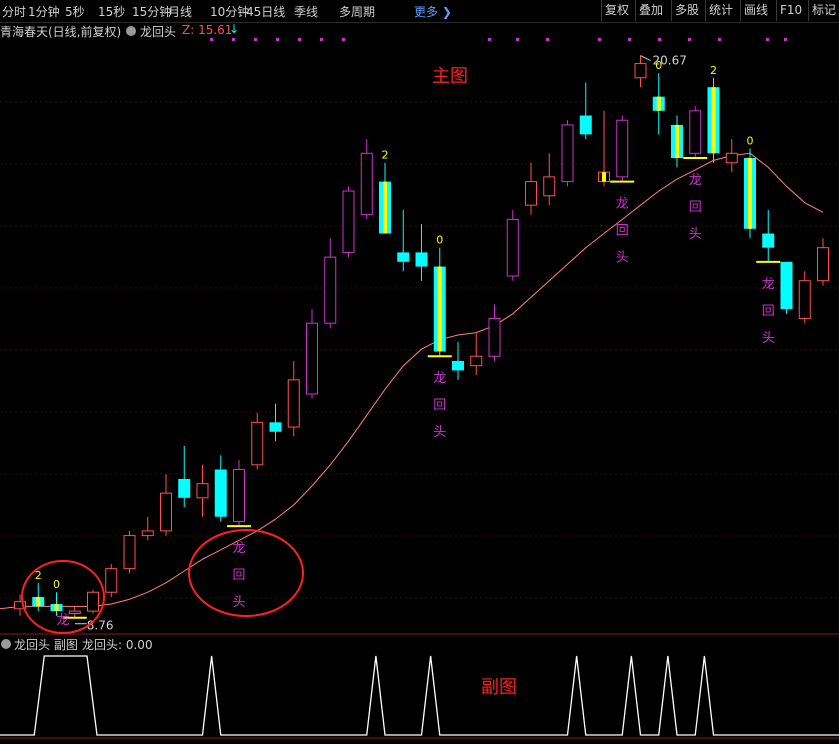  I want to click on sub-signal-line, so click(419, 695).